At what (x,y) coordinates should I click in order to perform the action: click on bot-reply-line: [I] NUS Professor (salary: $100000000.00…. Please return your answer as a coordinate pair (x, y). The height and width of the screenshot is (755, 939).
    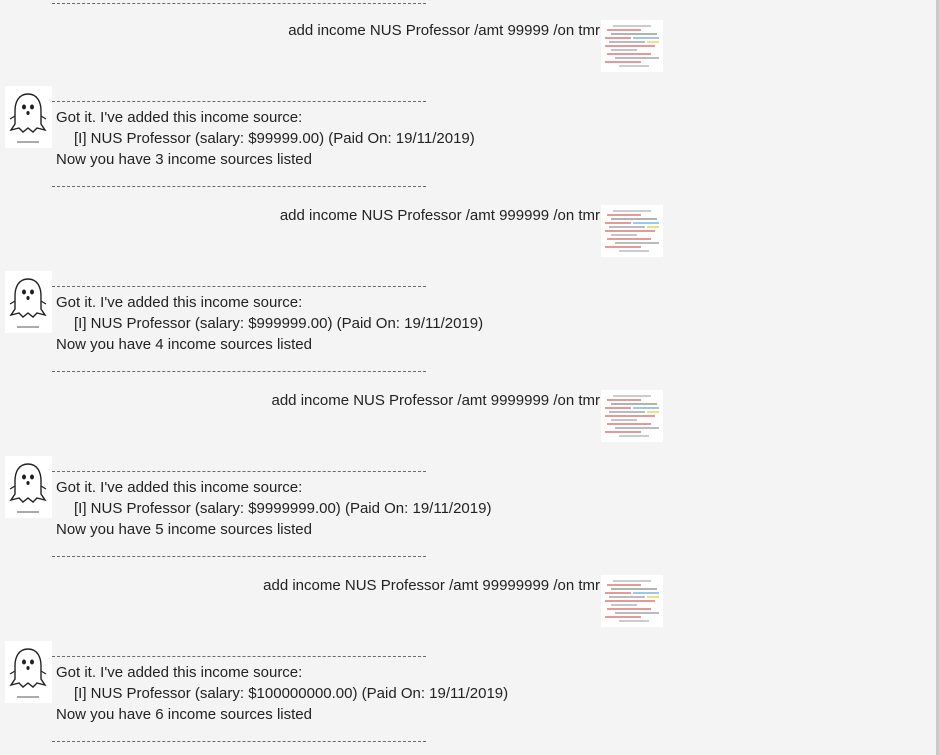
    Looking at the image, I should click on (291, 693).